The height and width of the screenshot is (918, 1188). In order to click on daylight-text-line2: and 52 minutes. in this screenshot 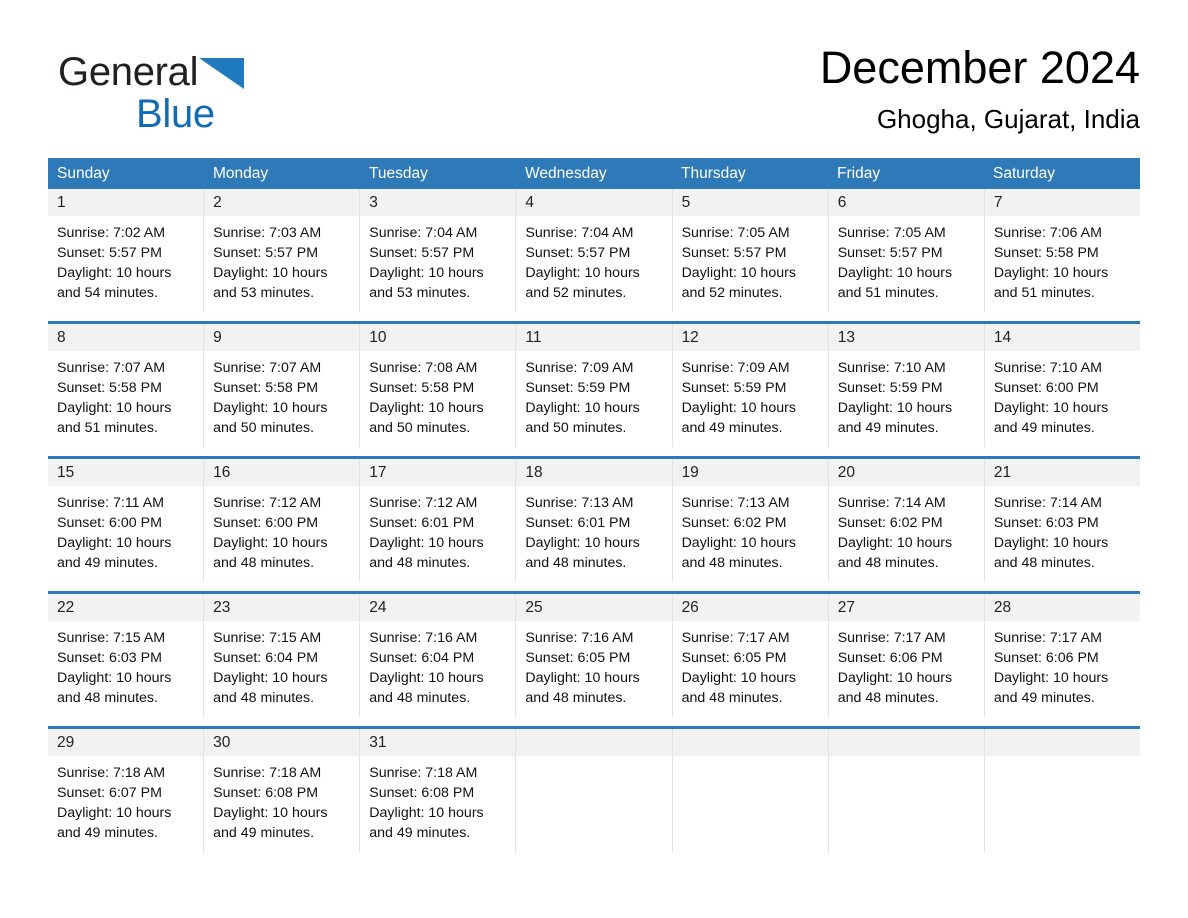, I will do `click(732, 293)`.